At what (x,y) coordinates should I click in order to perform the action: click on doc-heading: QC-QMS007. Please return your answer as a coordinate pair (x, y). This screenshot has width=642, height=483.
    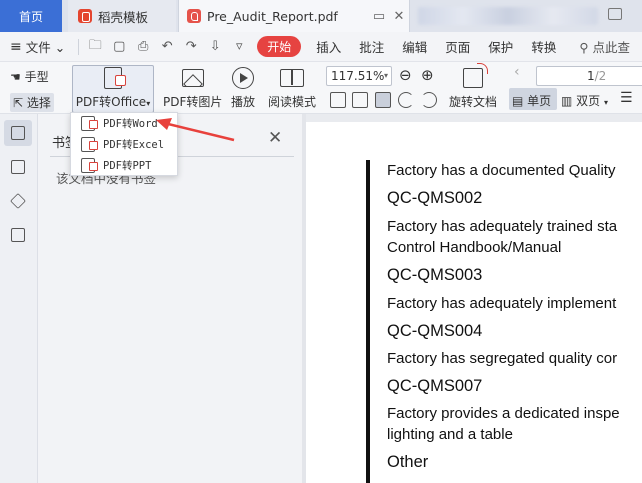
    Looking at the image, I should click on (435, 386).